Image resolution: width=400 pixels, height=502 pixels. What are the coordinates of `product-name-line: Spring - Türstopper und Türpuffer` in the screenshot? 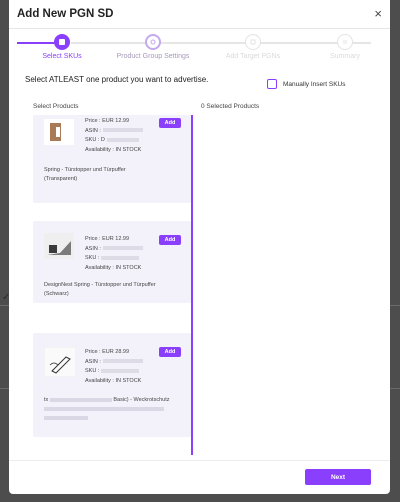 It's located at (85, 170).